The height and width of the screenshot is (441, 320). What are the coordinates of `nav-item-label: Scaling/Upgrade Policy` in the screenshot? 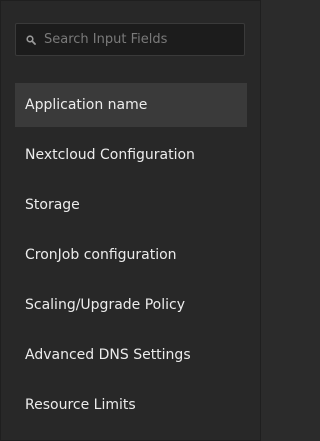 It's located at (105, 305).